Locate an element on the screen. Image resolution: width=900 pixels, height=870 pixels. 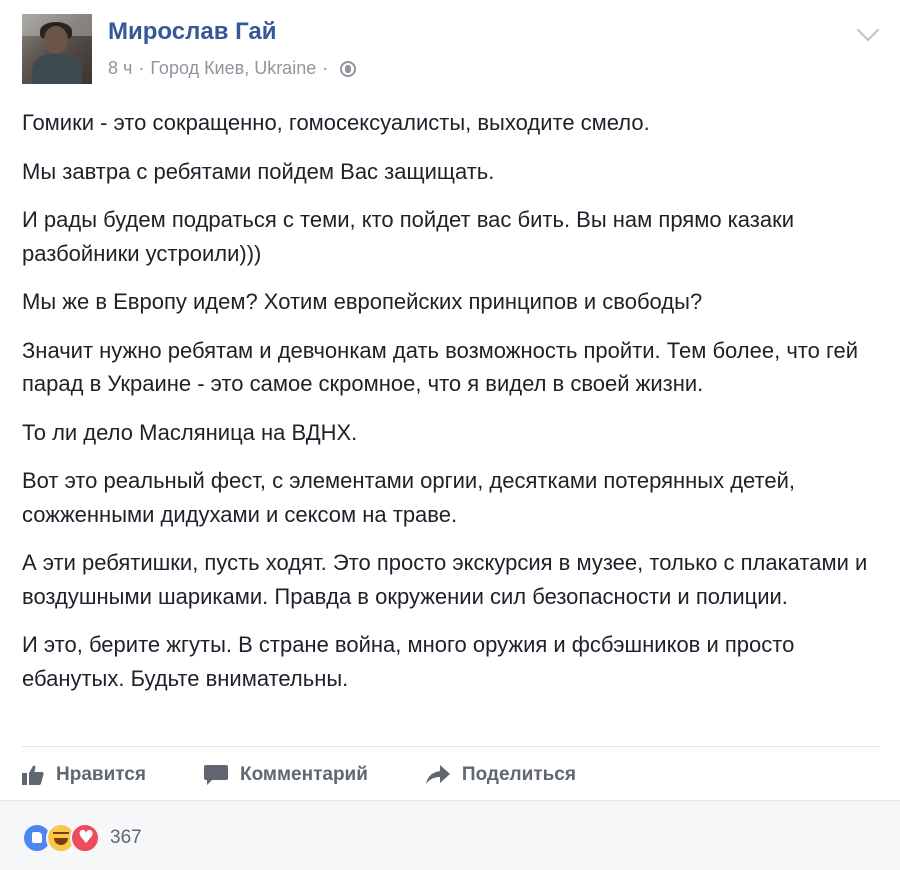
like-label: Нравится is located at coordinates (101, 774).